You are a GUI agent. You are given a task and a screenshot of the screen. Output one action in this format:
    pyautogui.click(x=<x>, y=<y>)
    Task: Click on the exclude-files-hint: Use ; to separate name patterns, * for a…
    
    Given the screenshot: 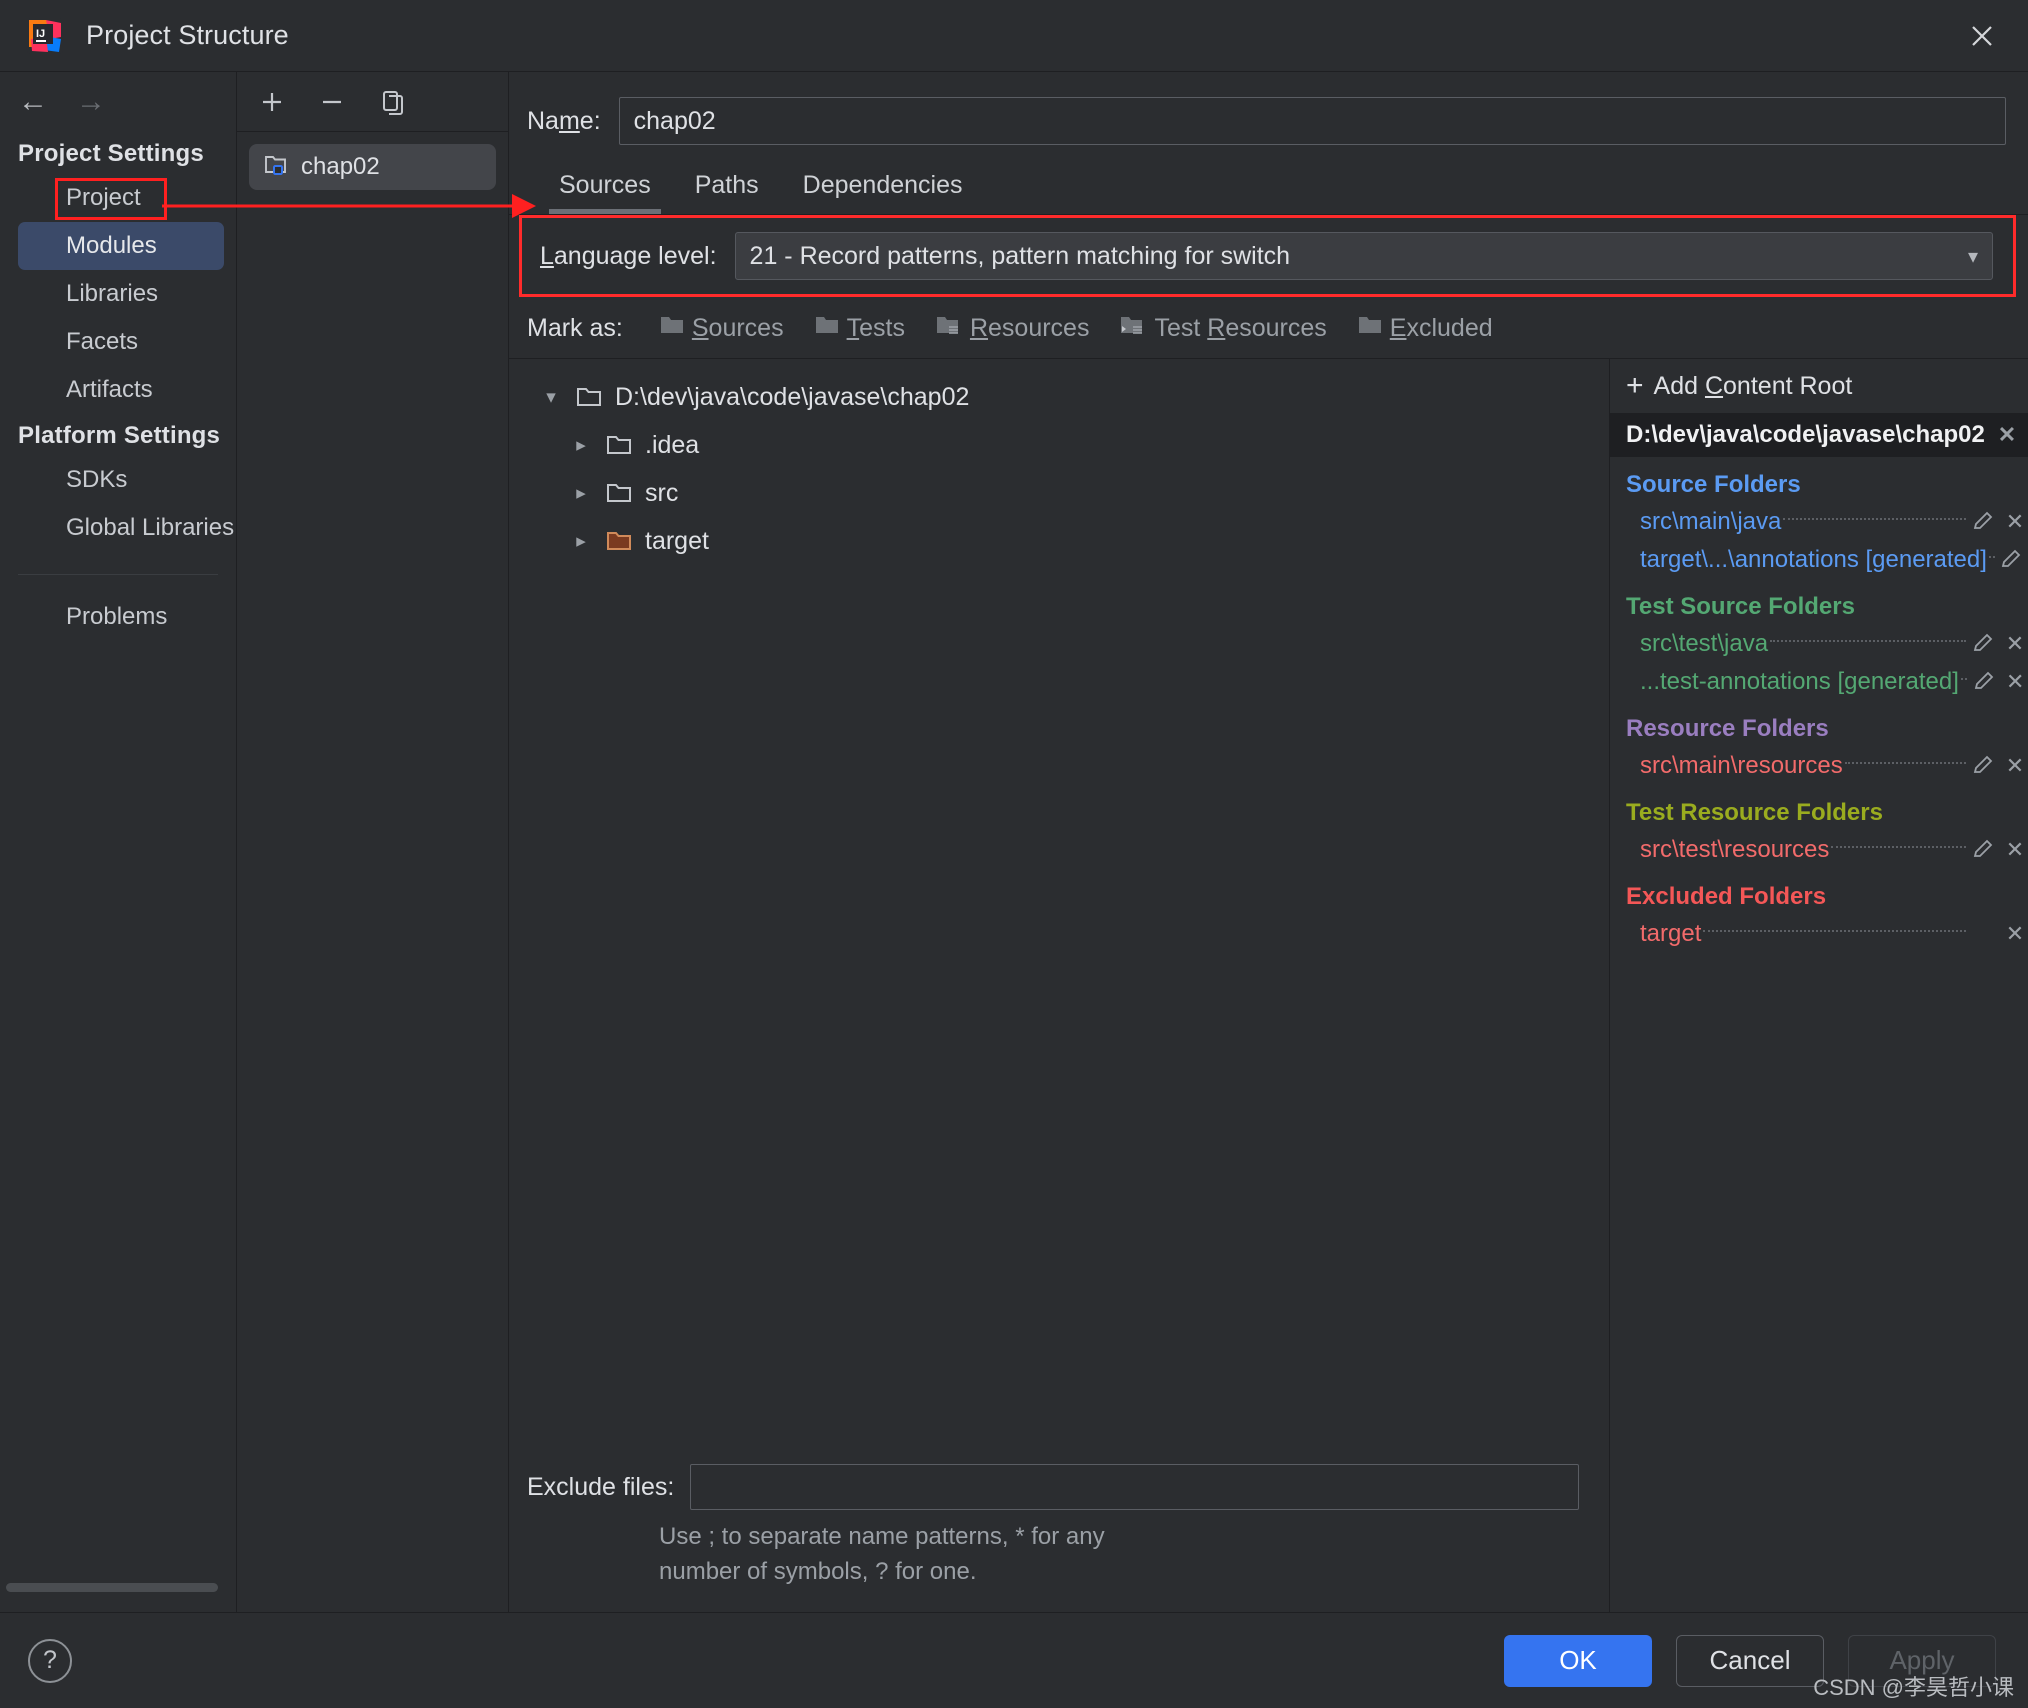 What is the action you would take?
    pyautogui.click(x=882, y=1554)
    